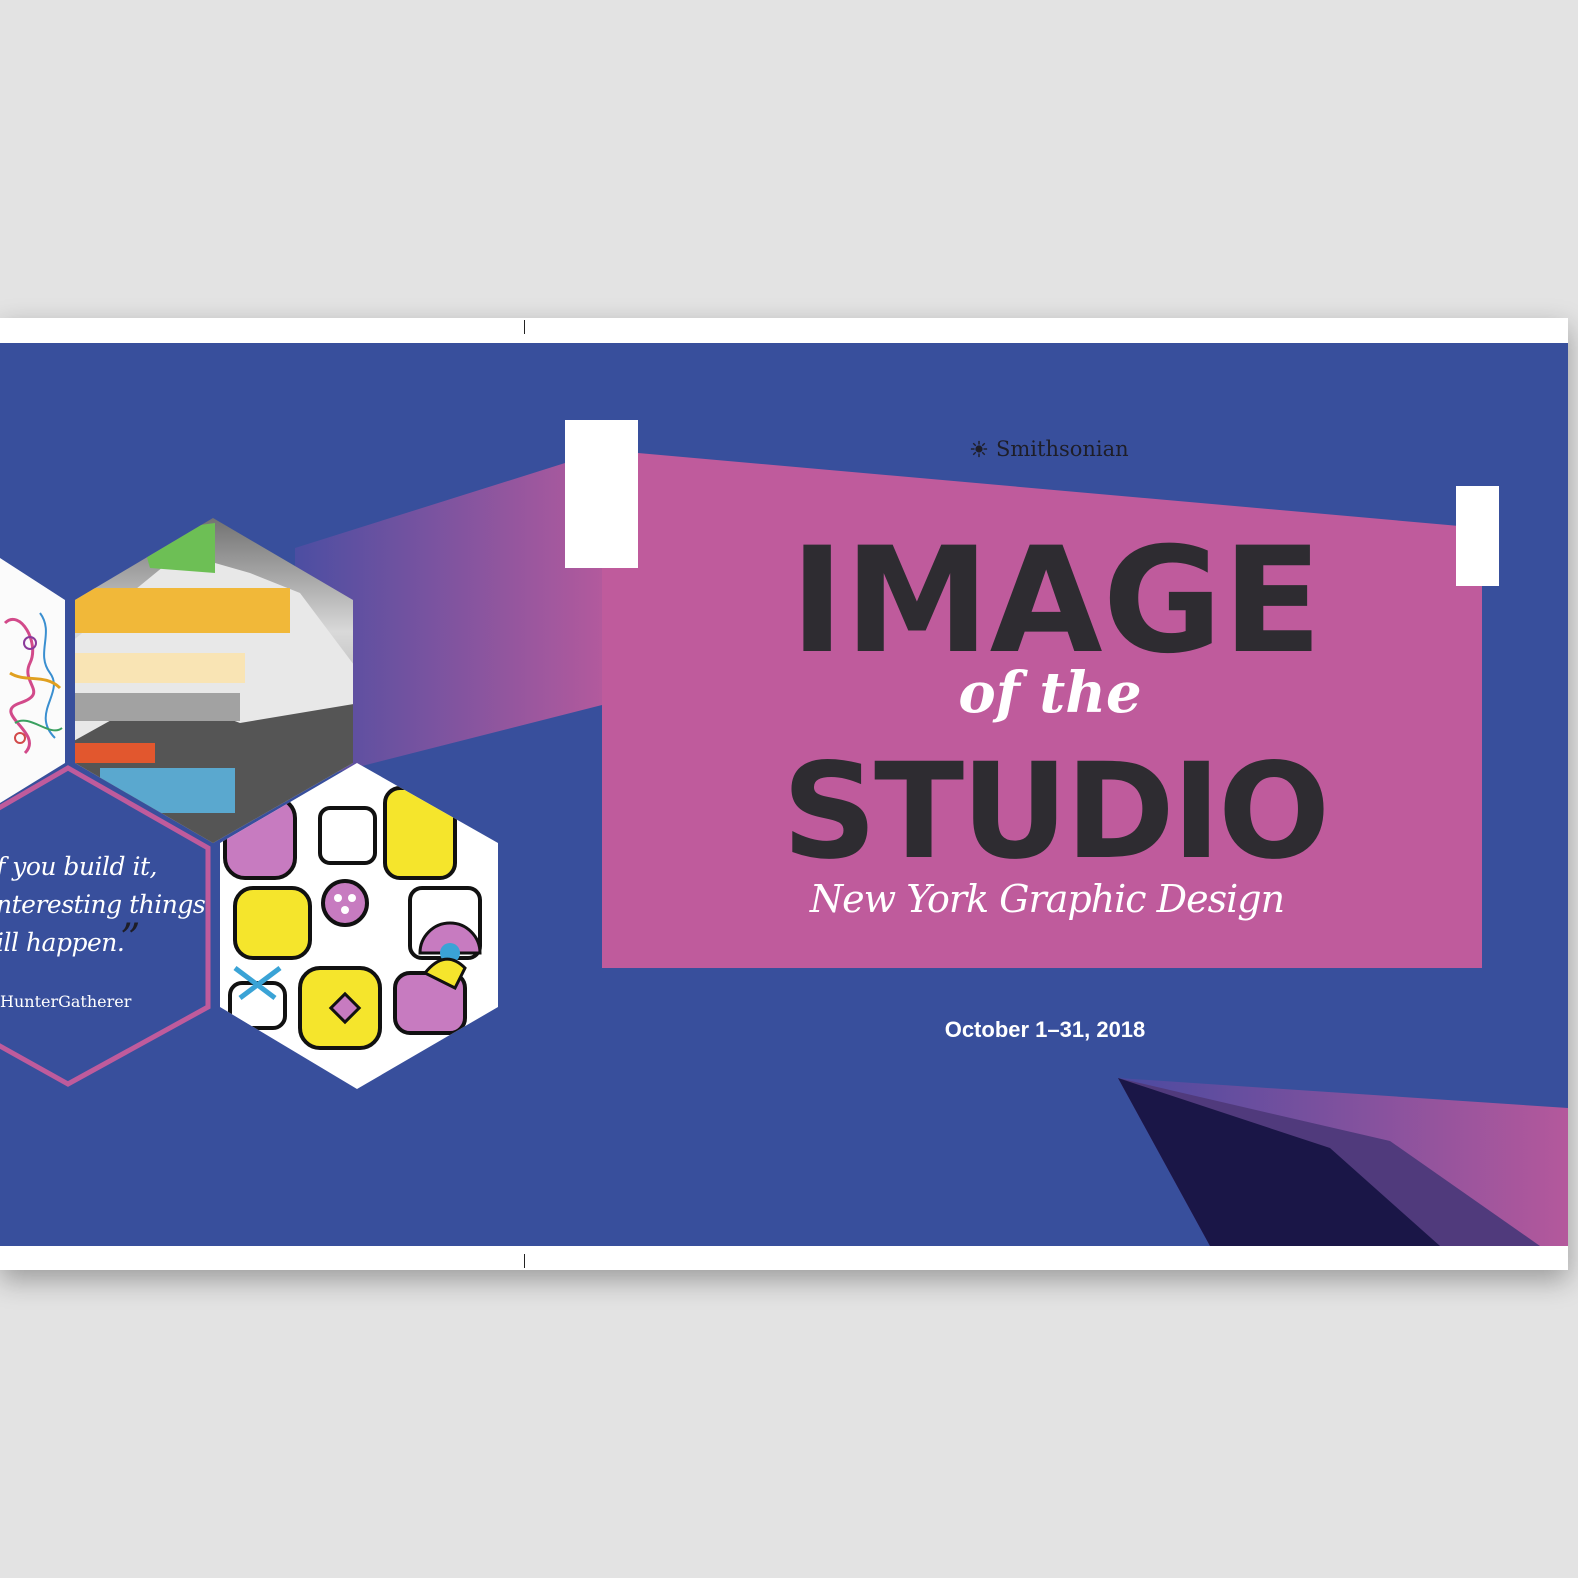 Image resolution: width=1578 pixels, height=1578 pixels. I want to click on quote-line-1: f you build it,, so click(78, 866).